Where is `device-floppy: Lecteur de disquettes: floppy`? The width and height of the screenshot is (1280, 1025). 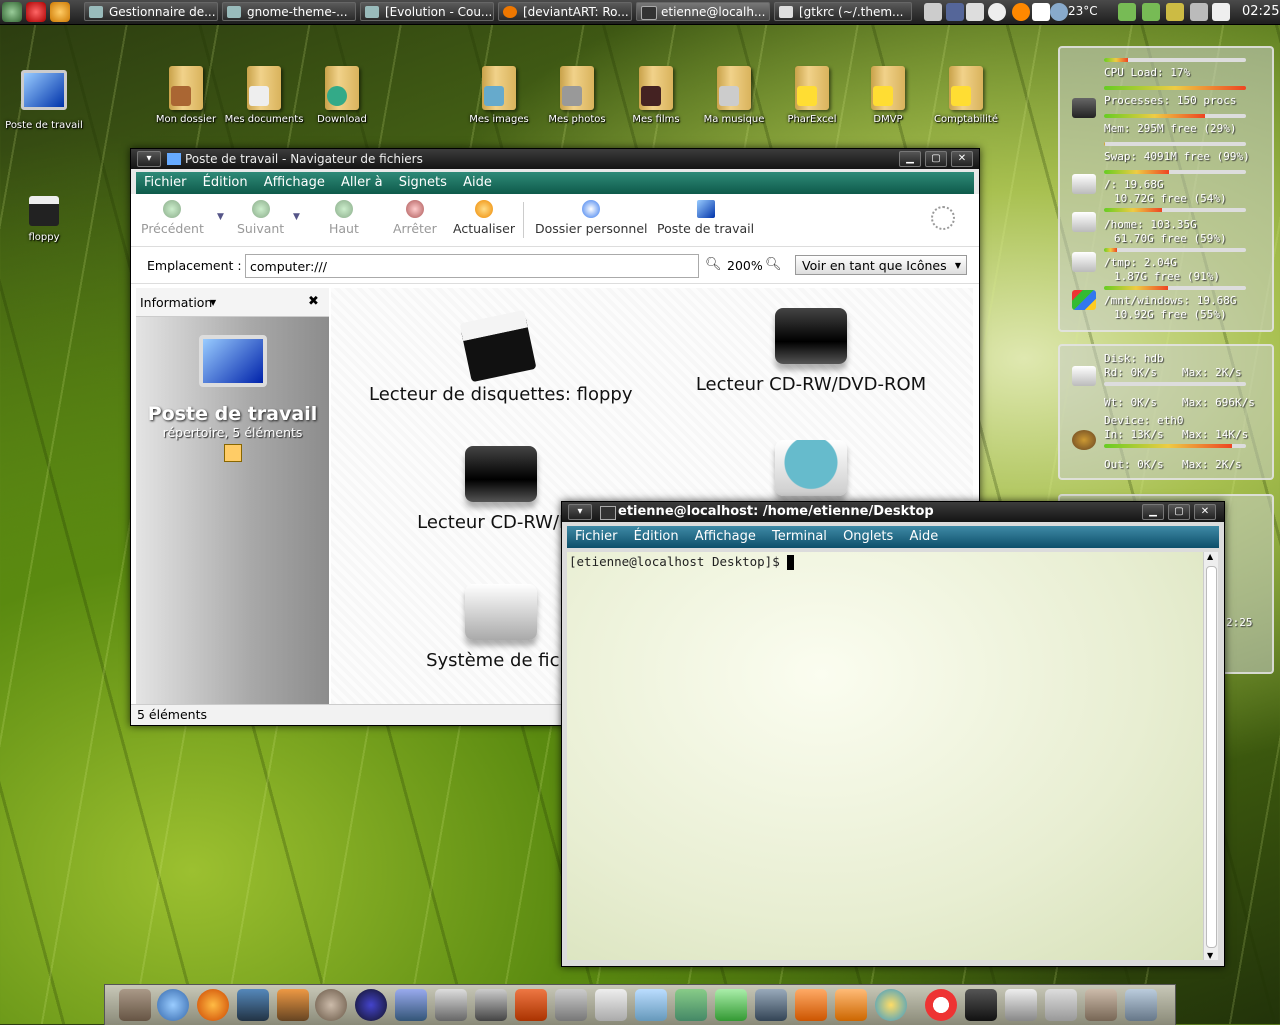
device-floppy: Lecteur de disquettes: floppy is located at coordinates (501, 357).